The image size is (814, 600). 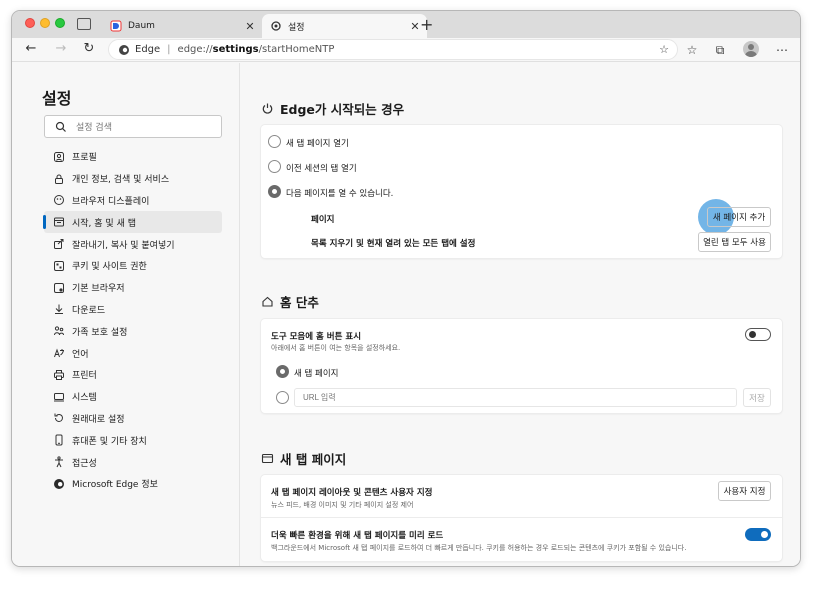 I want to click on sidebar-item: 기본 브라우저, so click(x=133, y=288).